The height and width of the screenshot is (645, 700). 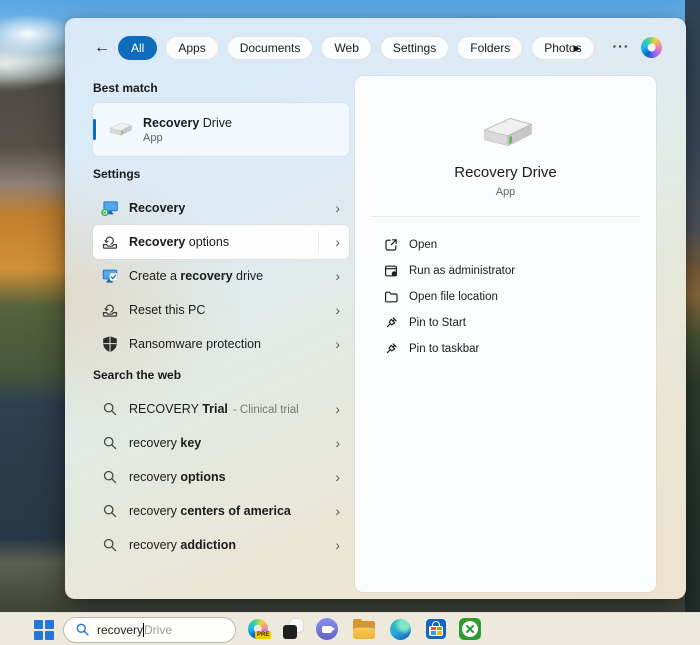 I want to click on shield-icon, so click(x=110, y=344).